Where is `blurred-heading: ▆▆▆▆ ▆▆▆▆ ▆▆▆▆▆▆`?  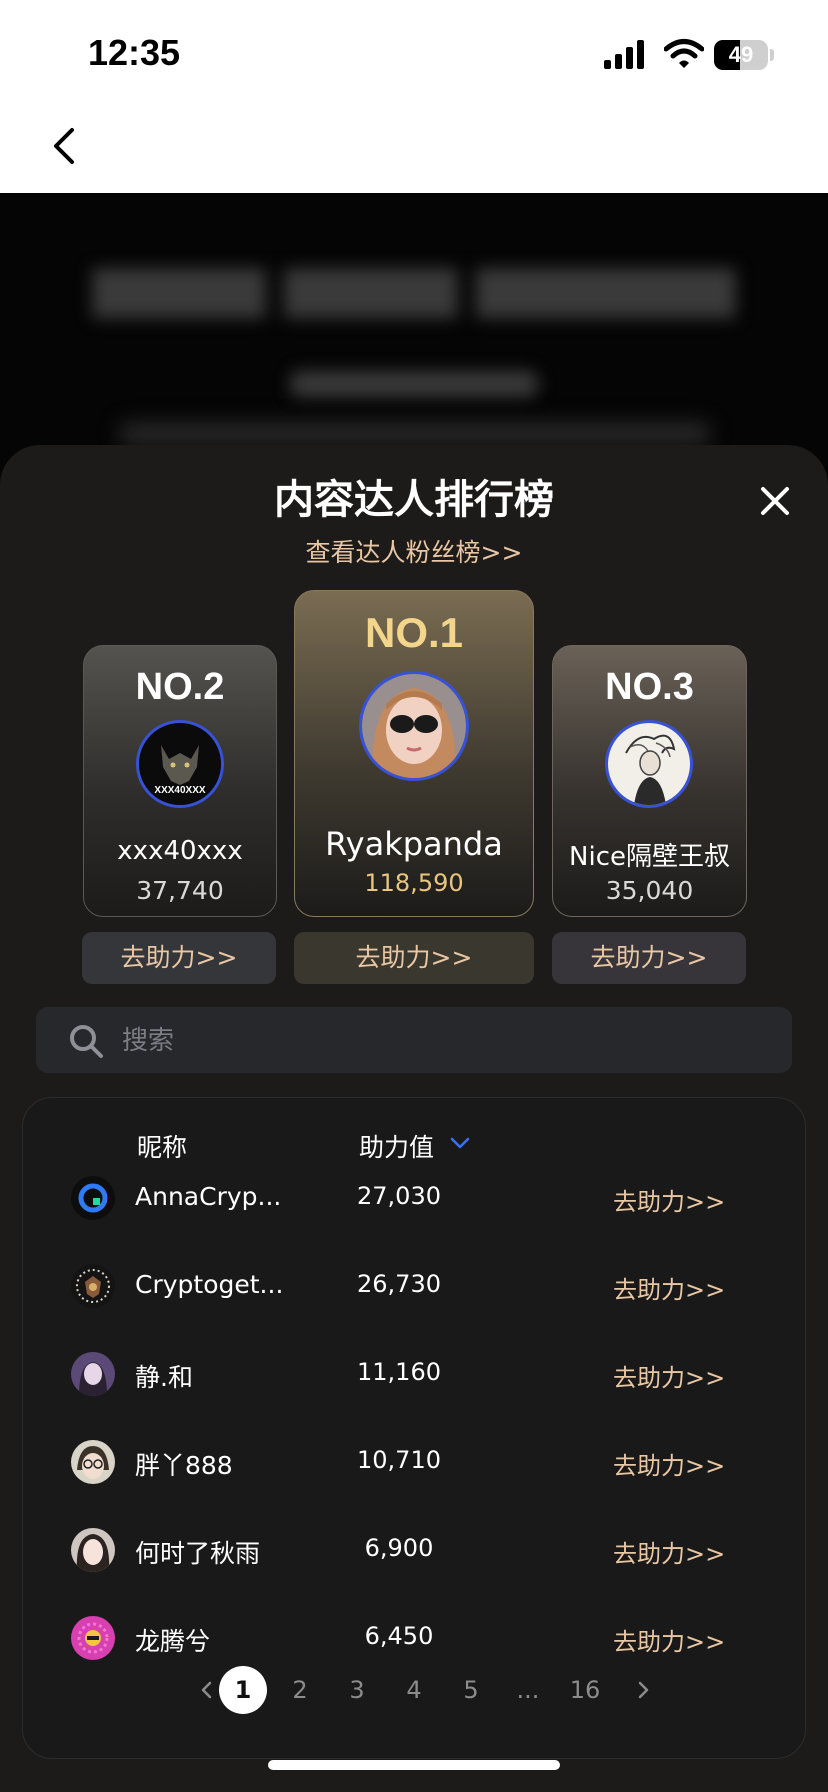 blurred-heading: ▆▆▆▆ ▆▆▆▆ ▆▆▆▆▆▆ is located at coordinates (414, 285).